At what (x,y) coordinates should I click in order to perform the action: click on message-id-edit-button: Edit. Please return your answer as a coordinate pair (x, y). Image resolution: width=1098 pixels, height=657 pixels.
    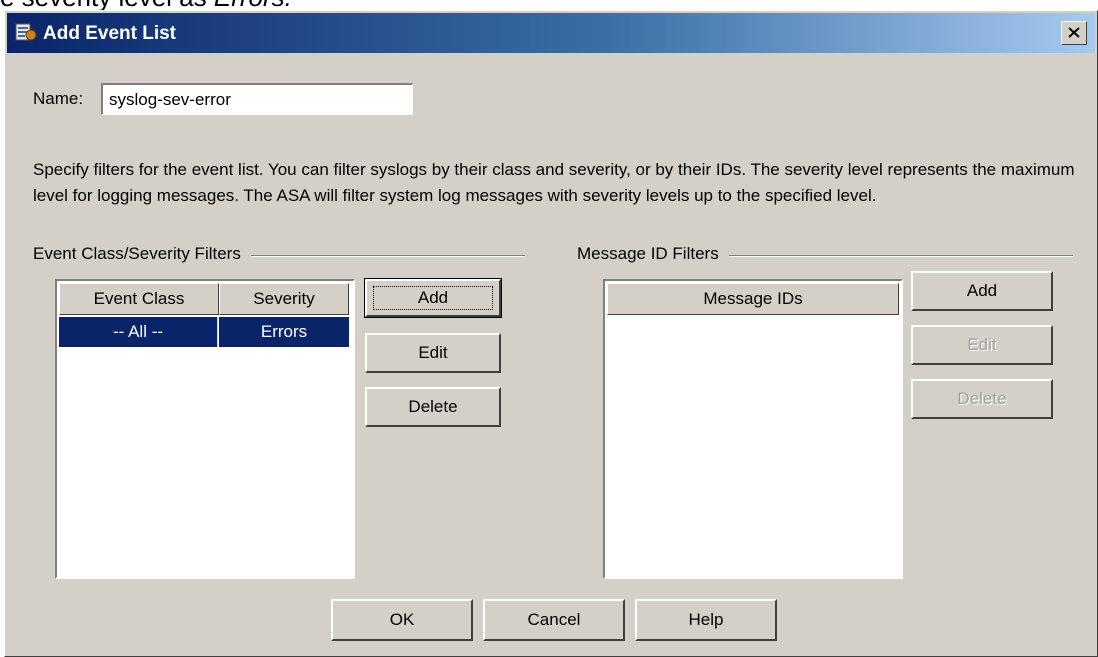
    Looking at the image, I should click on (982, 345).